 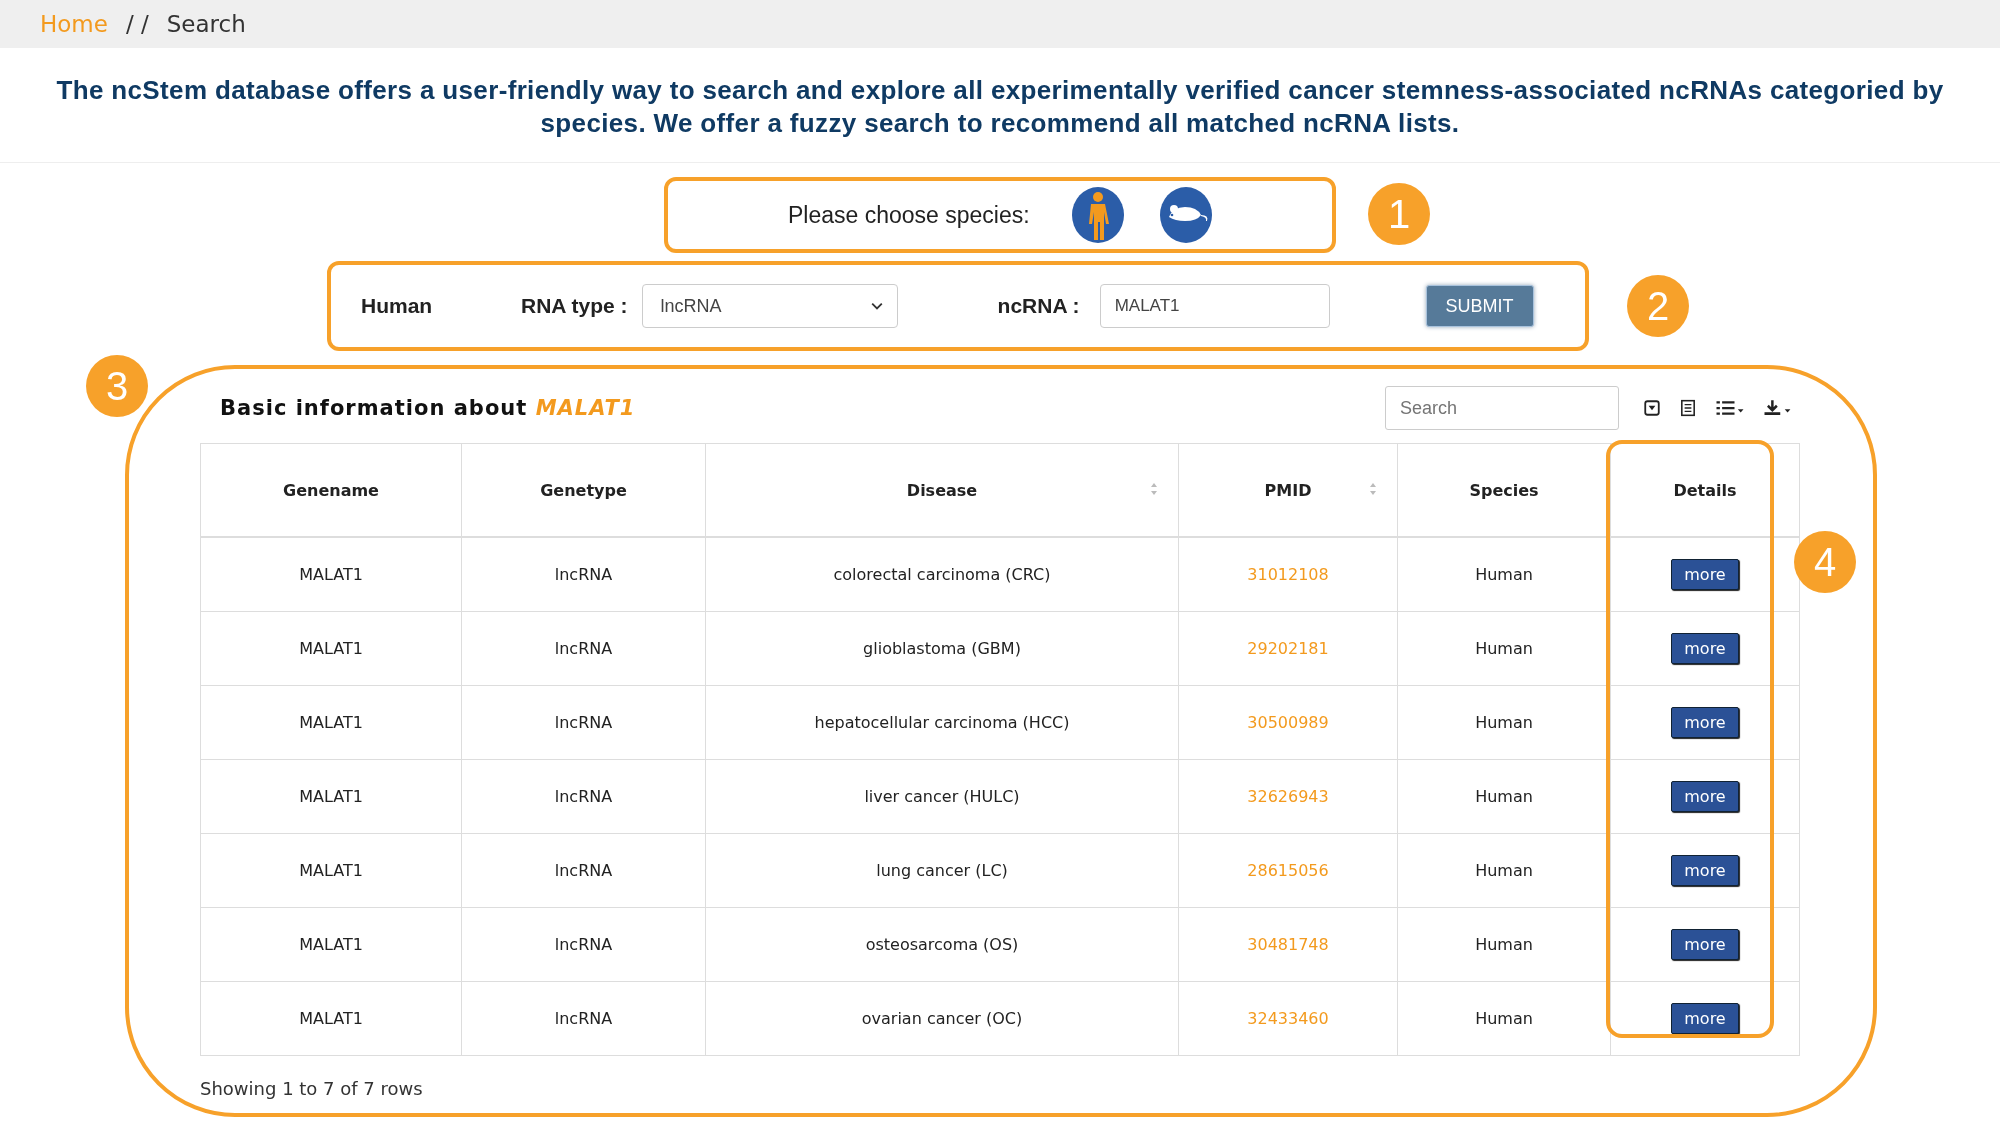 What do you see at coordinates (1399, 214) in the screenshot?
I see `step-badge: 1` at bounding box center [1399, 214].